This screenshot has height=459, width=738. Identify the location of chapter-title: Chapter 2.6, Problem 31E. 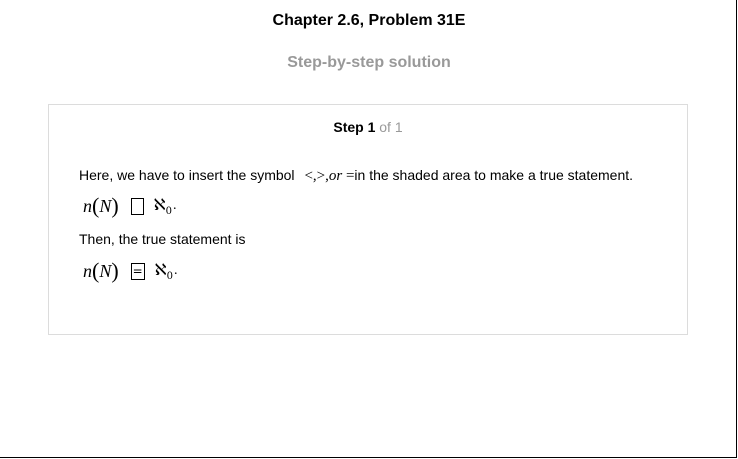
(369, 20).